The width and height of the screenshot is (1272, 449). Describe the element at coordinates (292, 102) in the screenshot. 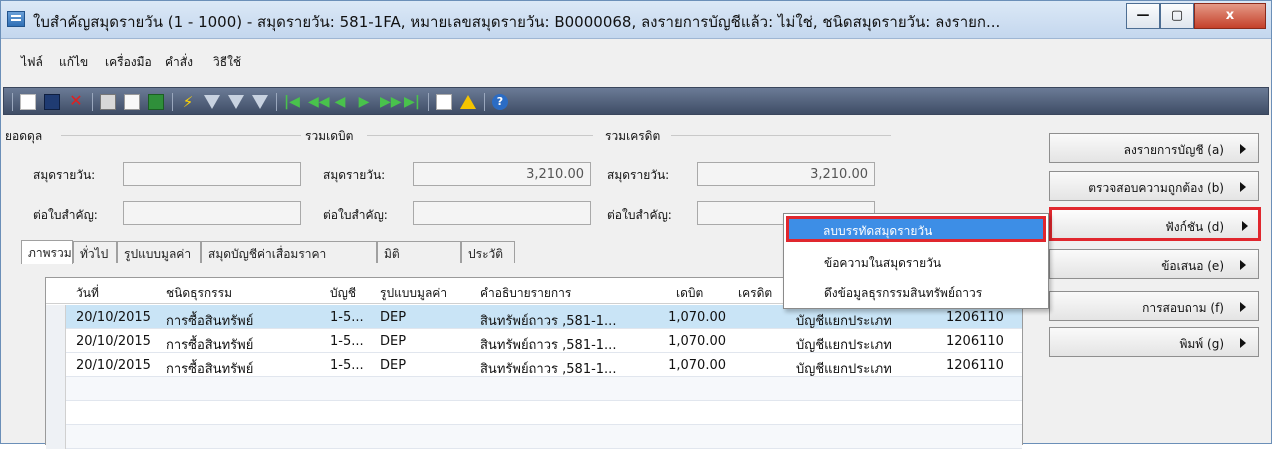

I see `first-record-icon: |◀` at that location.